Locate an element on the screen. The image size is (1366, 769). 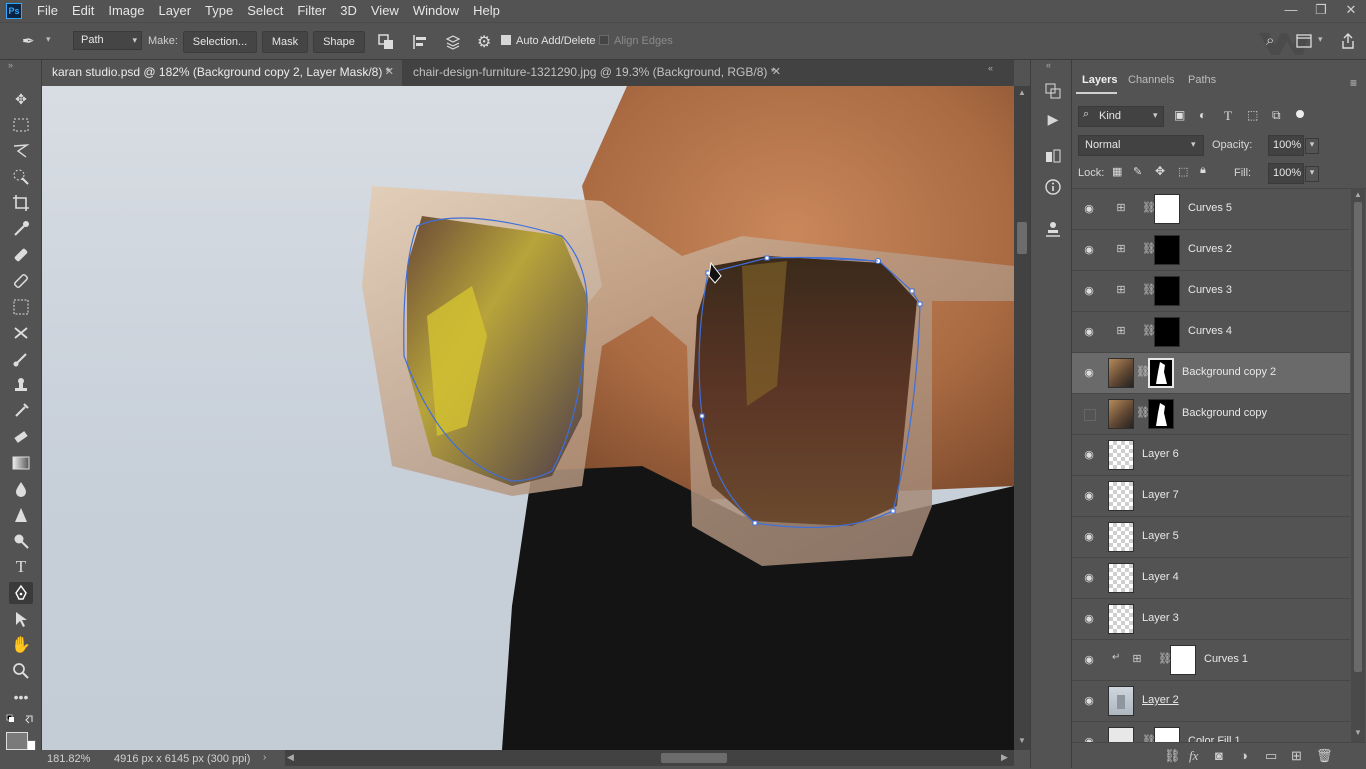
clone-source-icon is located at coordinates (1053, 229).